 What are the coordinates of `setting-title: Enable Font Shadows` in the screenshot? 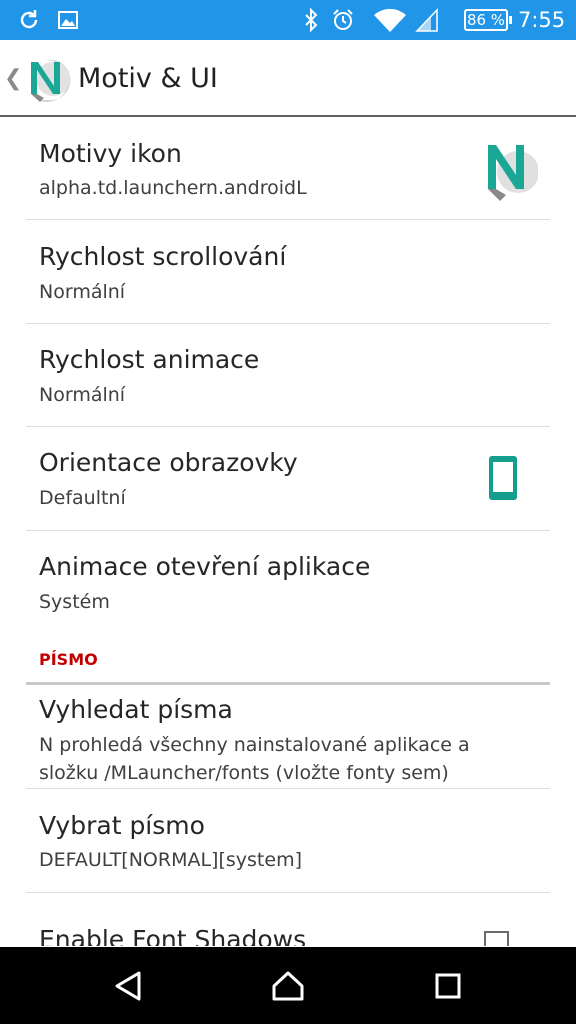 It's located at (173, 935).